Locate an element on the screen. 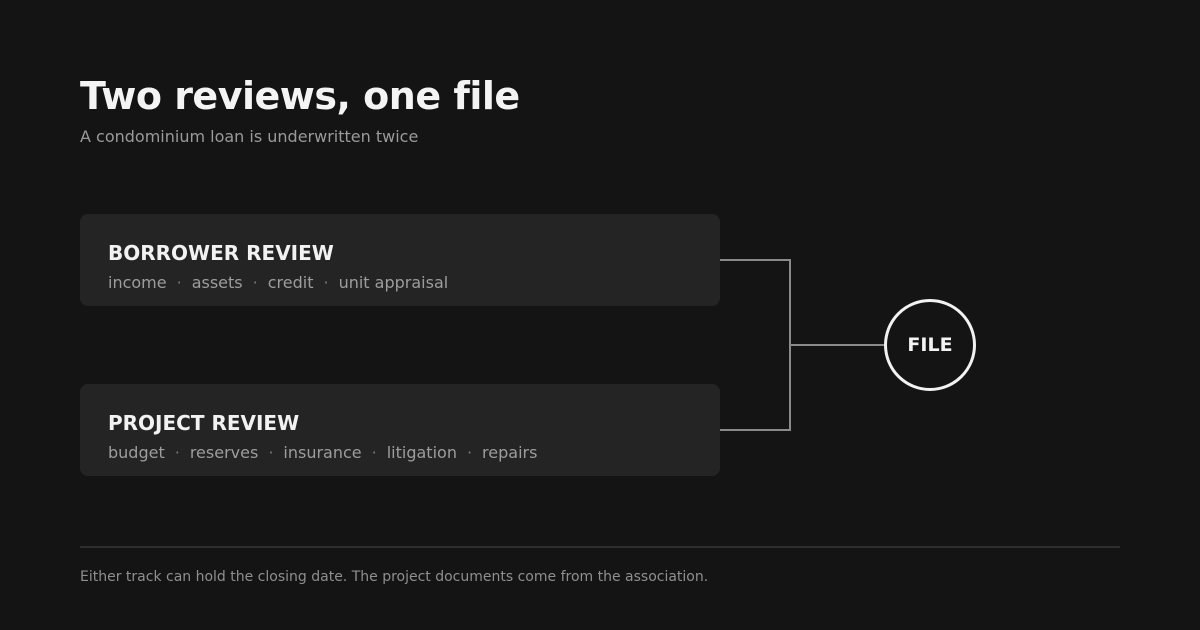 This screenshot has height=630, width=1200. file-node: FILE is located at coordinates (930, 345).